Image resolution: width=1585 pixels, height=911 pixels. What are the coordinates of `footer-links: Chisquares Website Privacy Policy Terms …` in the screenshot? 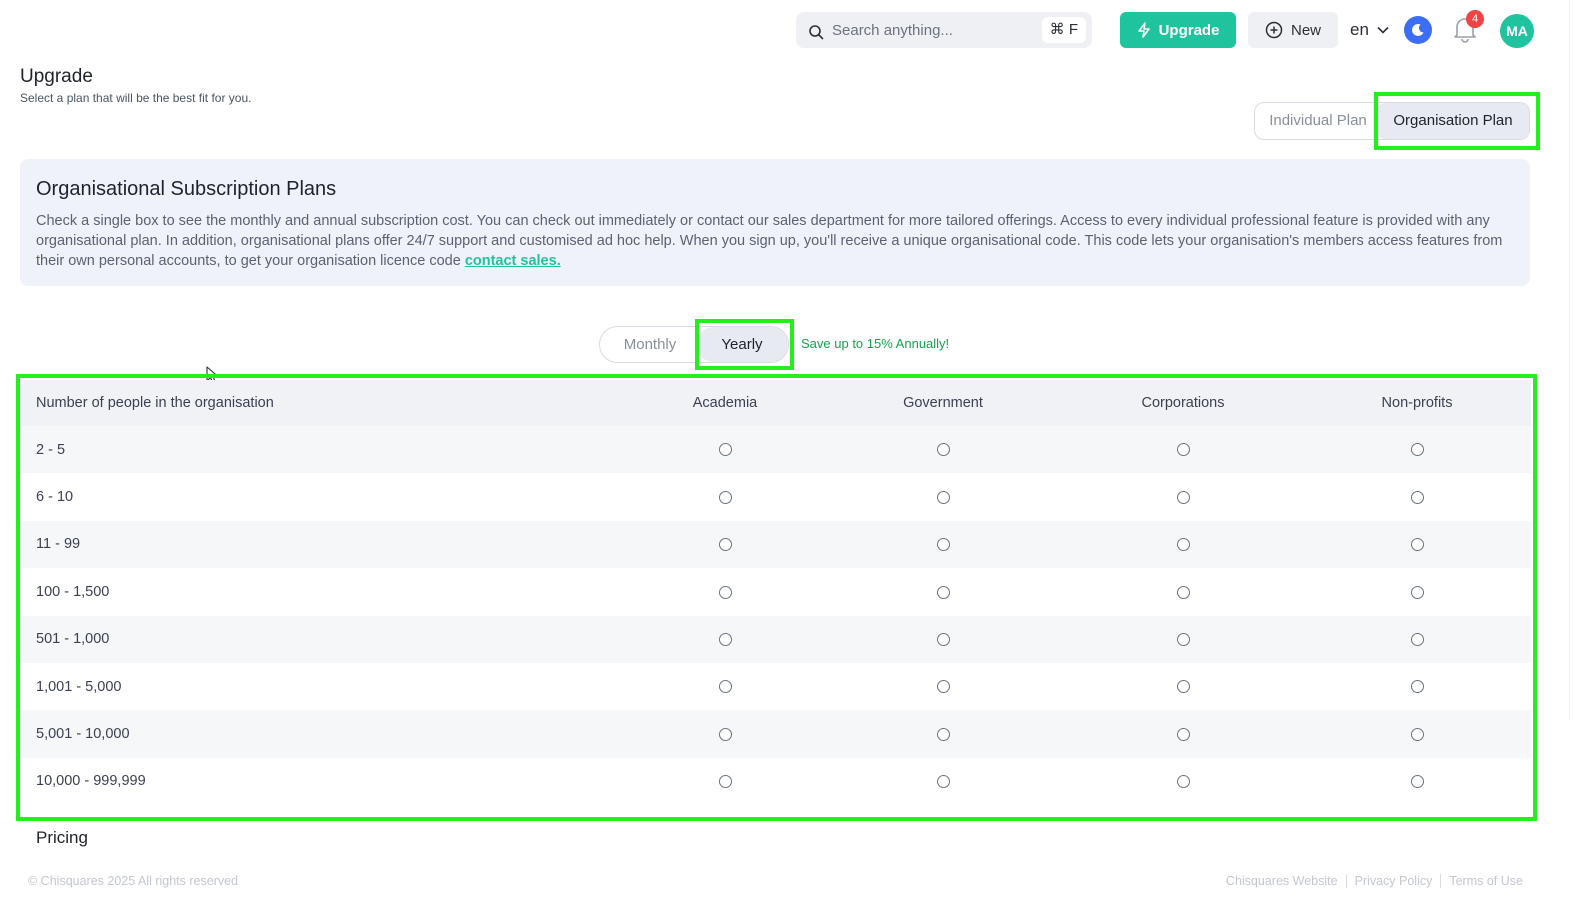 It's located at (1374, 881).